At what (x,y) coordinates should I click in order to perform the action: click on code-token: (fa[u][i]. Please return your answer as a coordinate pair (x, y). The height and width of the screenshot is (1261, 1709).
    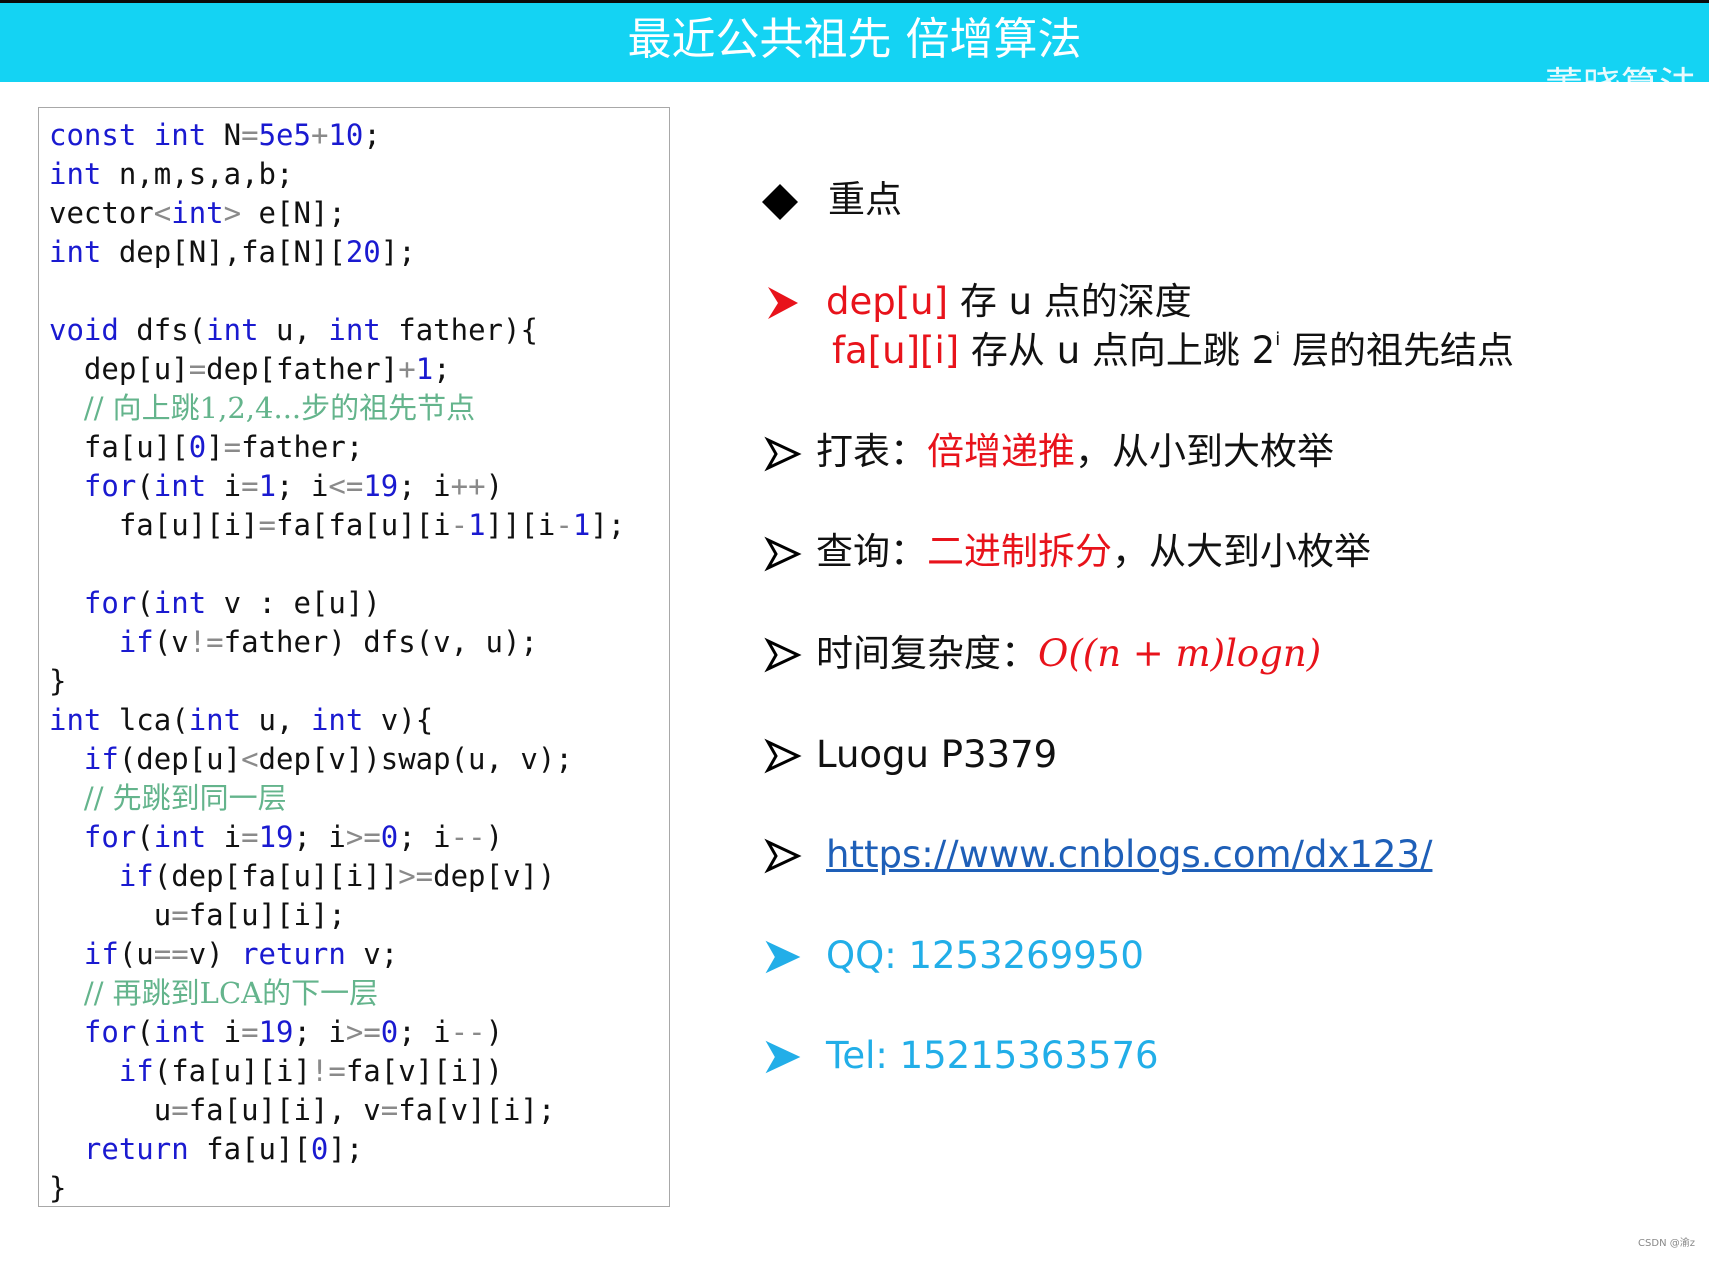
    Looking at the image, I should click on (232, 1071).